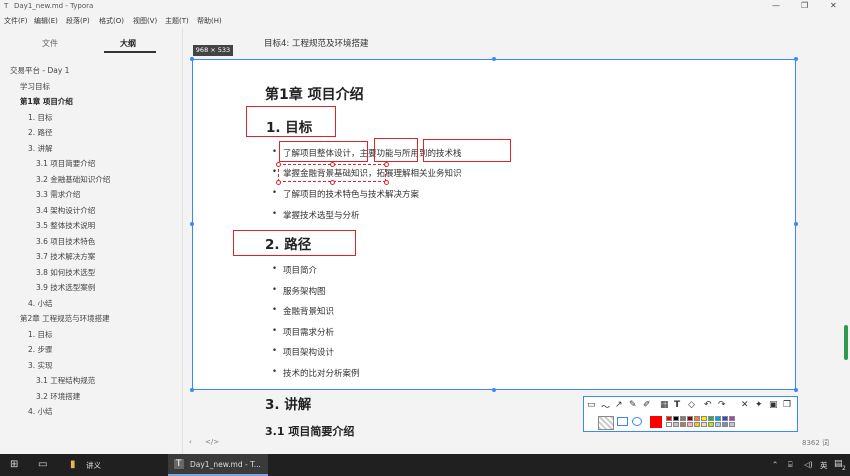  What do you see at coordinates (190, 442) in the screenshot?
I see `chevron-left-icon: ‹` at bounding box center [190, 442].